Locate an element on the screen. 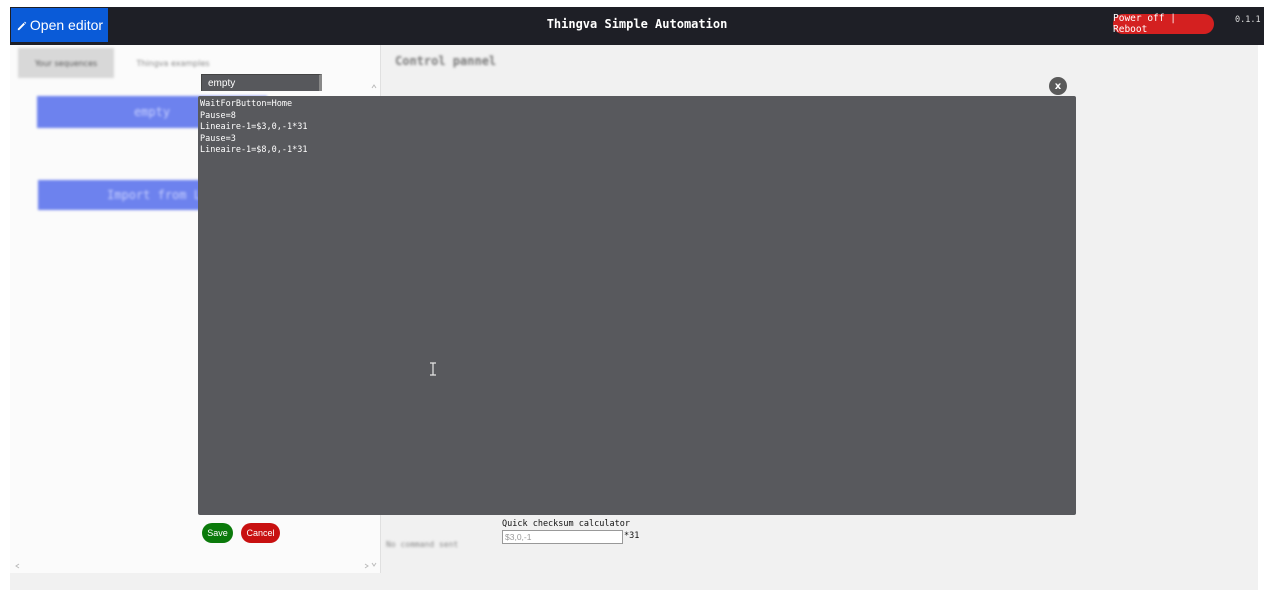  power-reboot-button: Power off | Reboot is located at coordinates (1163, 24).